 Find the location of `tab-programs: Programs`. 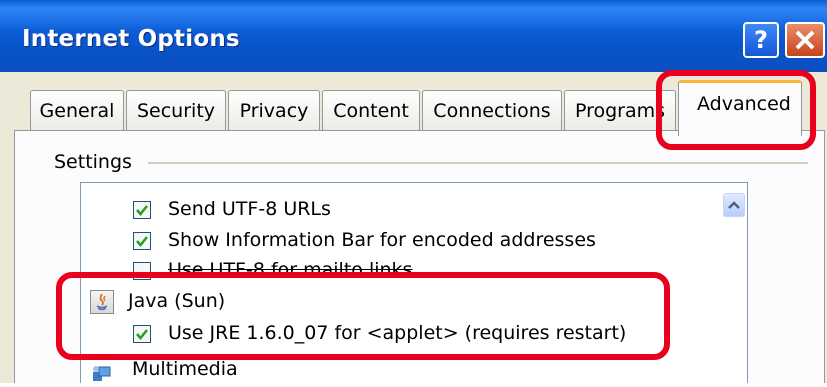

tab-programs: Programs is located at coordinates (620, 110).